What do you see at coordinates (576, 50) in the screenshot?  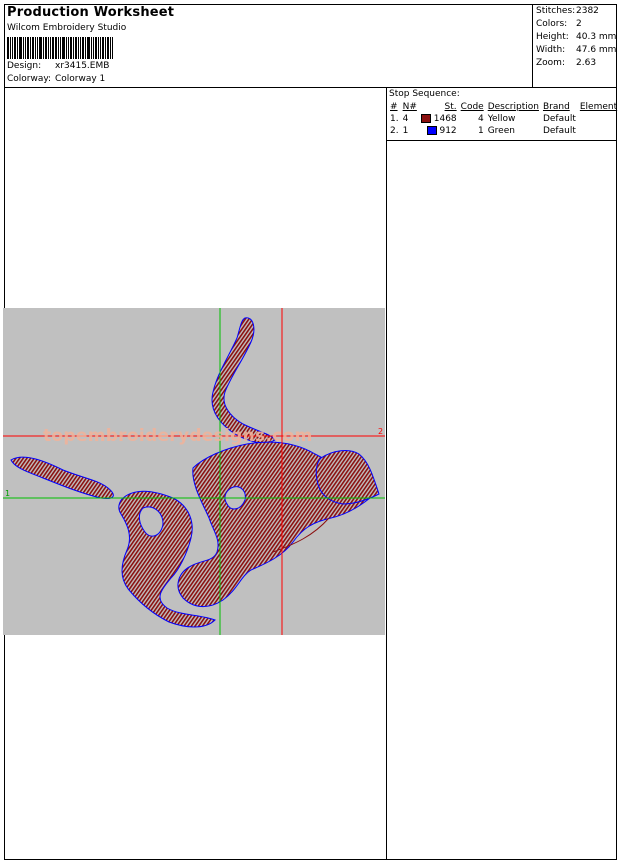 I see `stat-width: Width: 47.6 mm` at bounding box center [576, 50].